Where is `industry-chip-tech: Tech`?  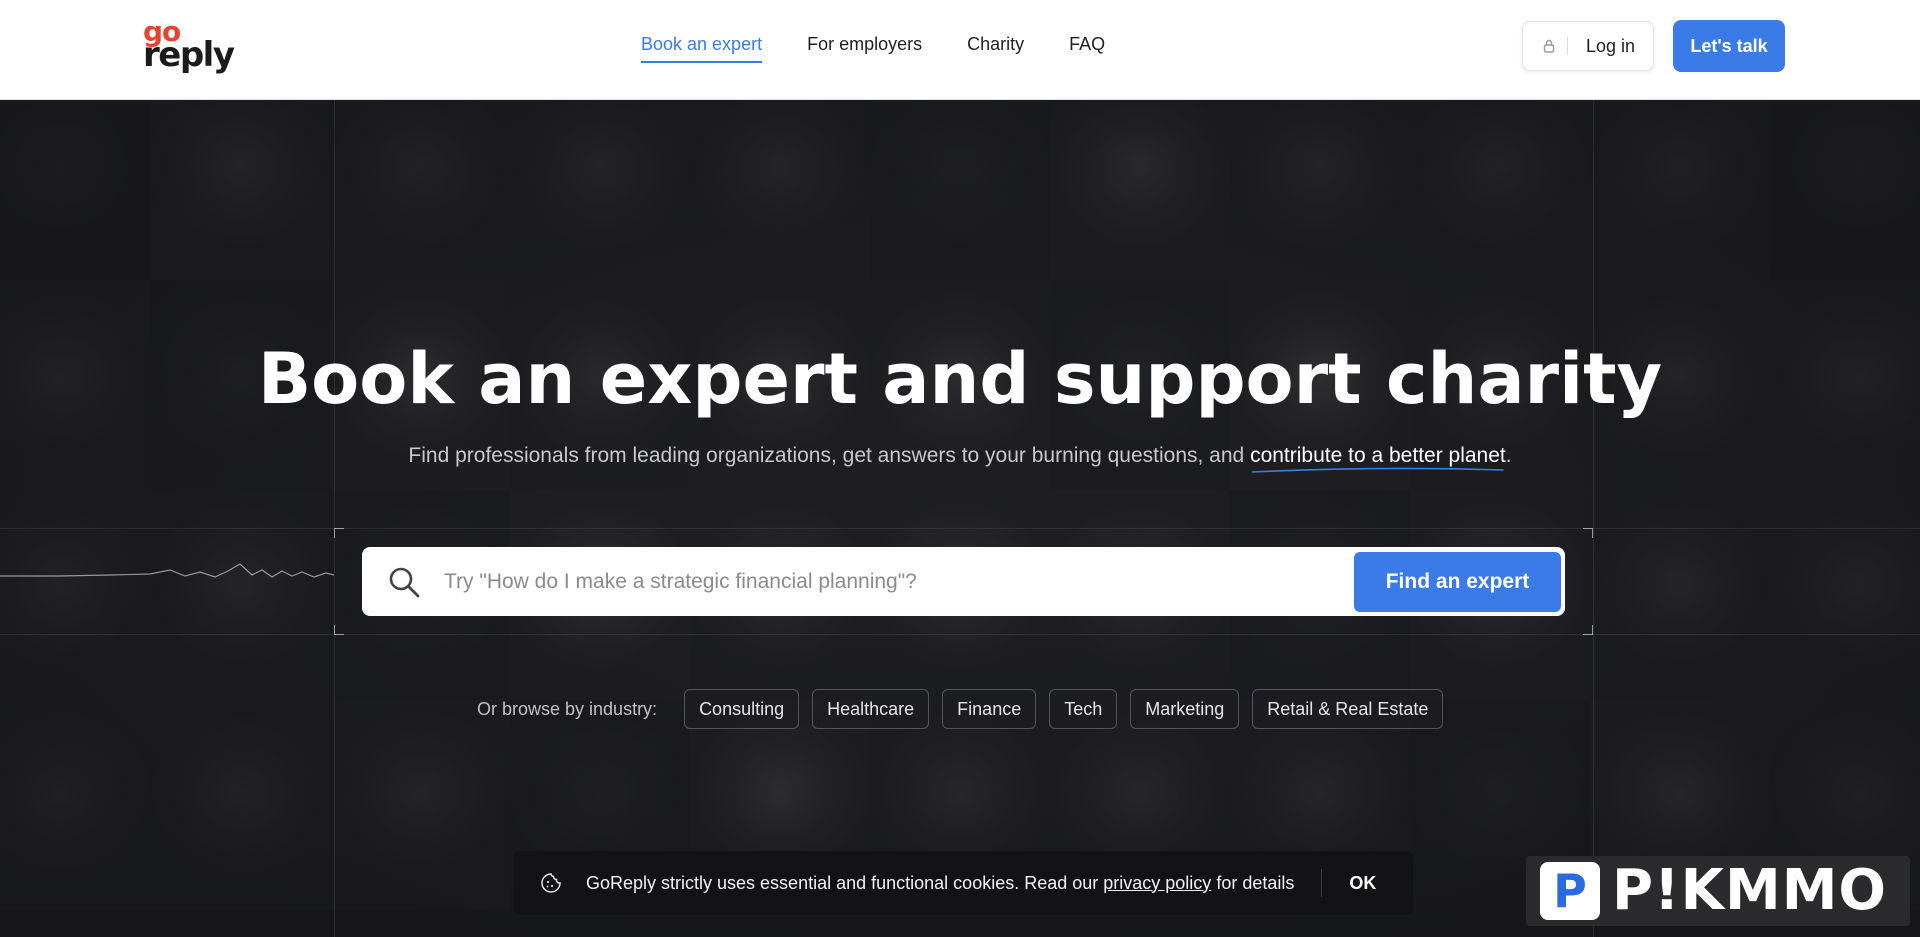
industry-chip-tech: Tech is located at coordinates (1083, 709).